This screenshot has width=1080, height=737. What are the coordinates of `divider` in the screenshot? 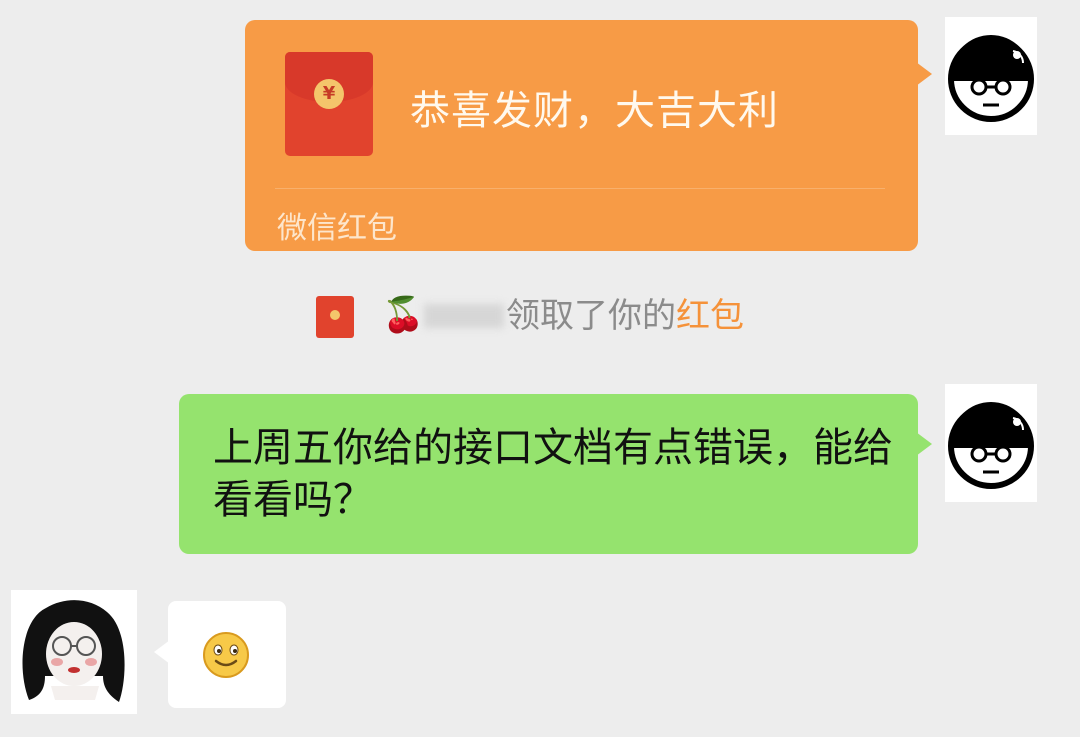 It's located at (580, 188).